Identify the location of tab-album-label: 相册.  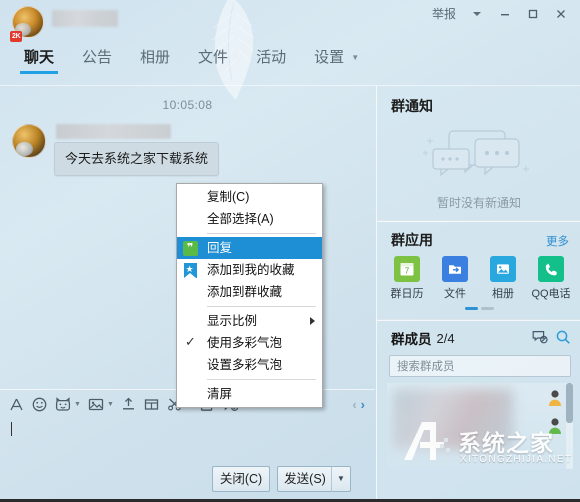
(155, 57).